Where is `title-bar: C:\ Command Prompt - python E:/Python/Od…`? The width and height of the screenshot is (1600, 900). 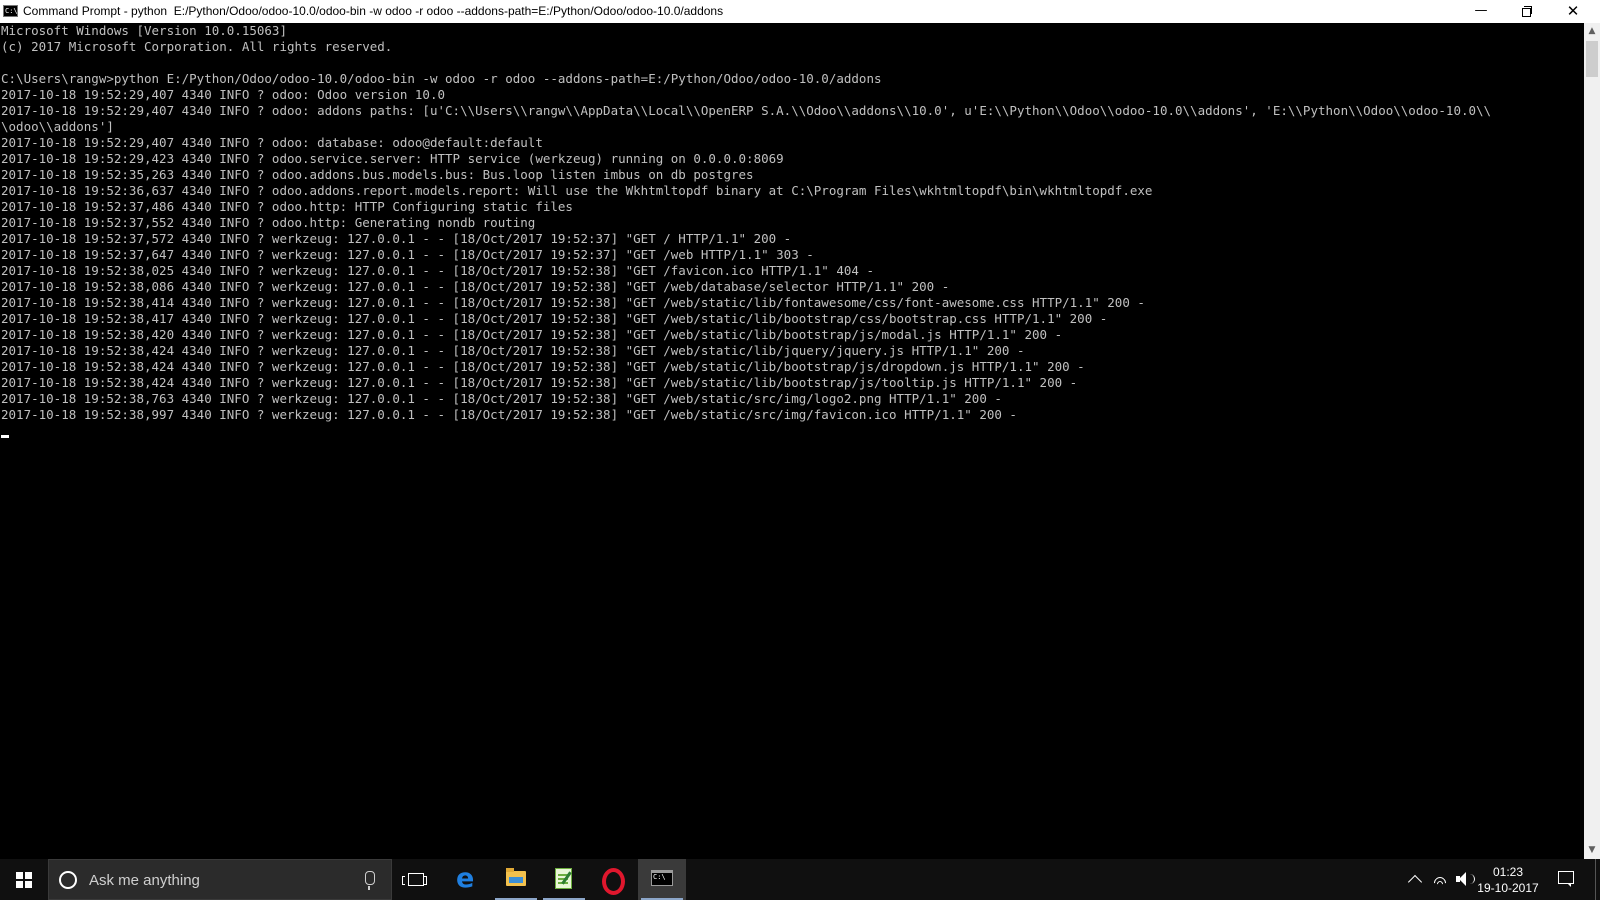 title-bar: C:\ Command Prompt - python E:/Python/Od… is located at coordinates (800, 11).